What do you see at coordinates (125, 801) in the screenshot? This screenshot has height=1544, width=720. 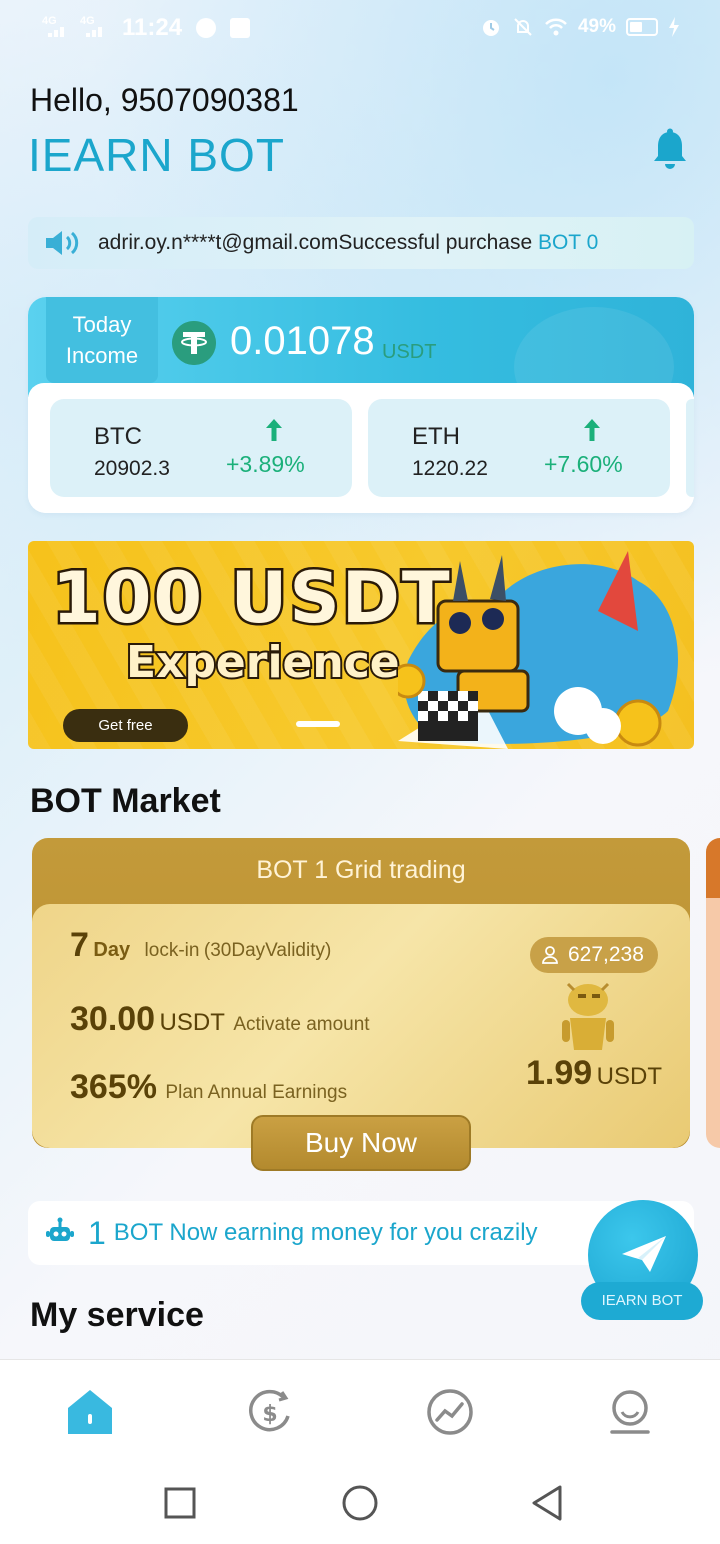 I see `bot-market-title: BOT Market` at bounding box center [125, 801].